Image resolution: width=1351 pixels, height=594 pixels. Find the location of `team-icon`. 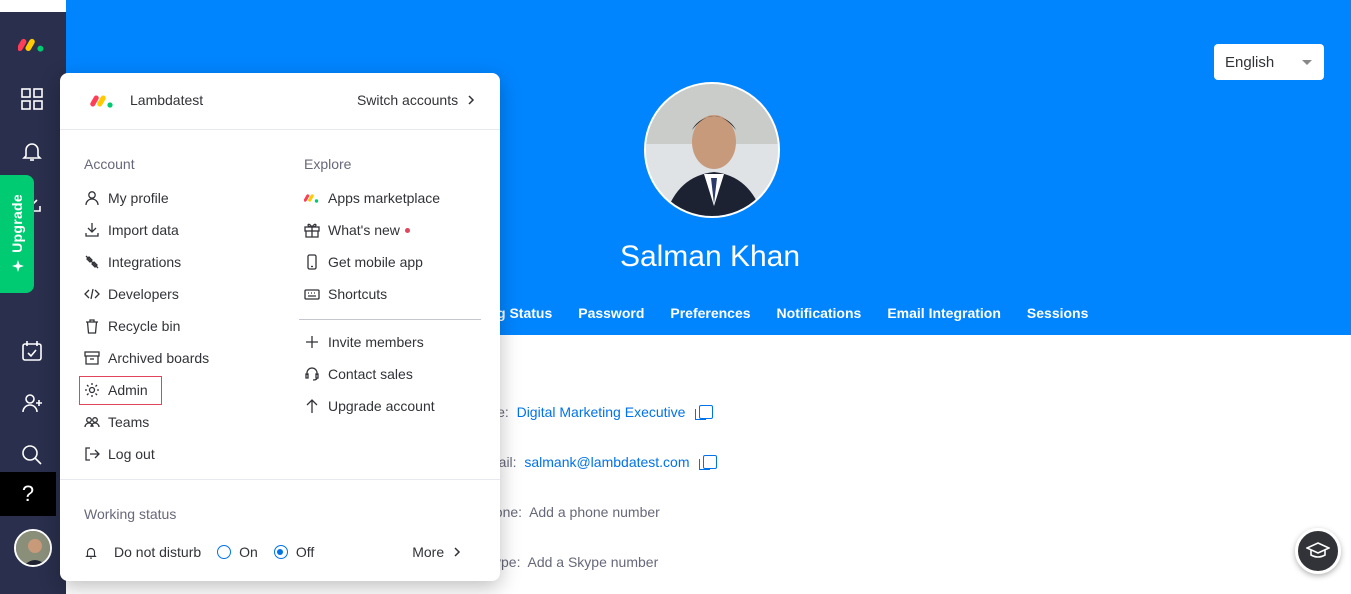

team-icon is located at coordinates (92, 422).